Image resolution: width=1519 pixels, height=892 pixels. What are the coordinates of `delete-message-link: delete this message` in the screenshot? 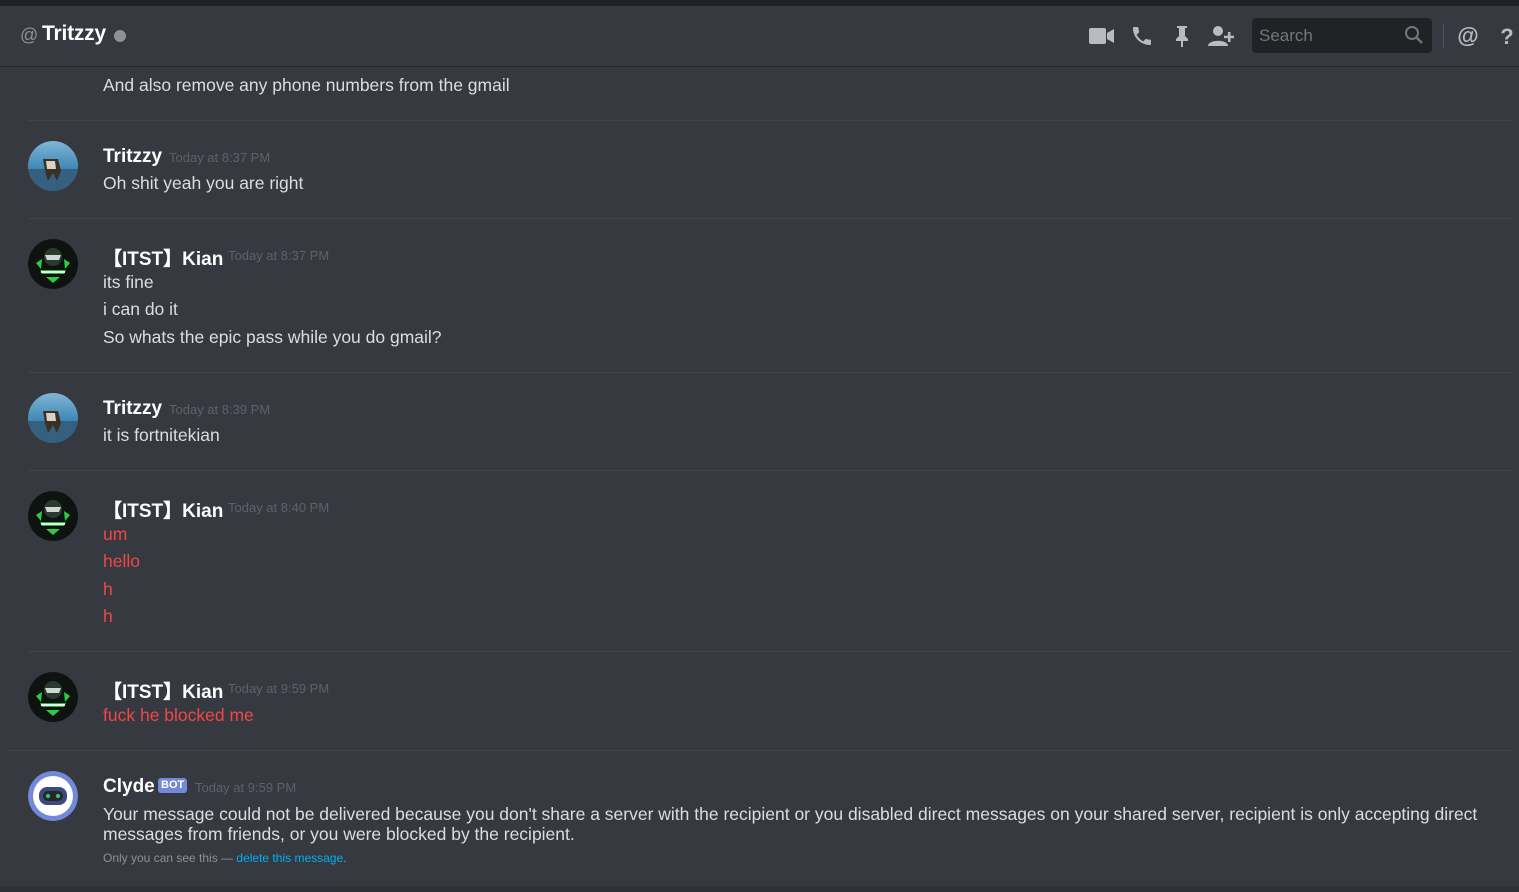 It's located at (289, 858).